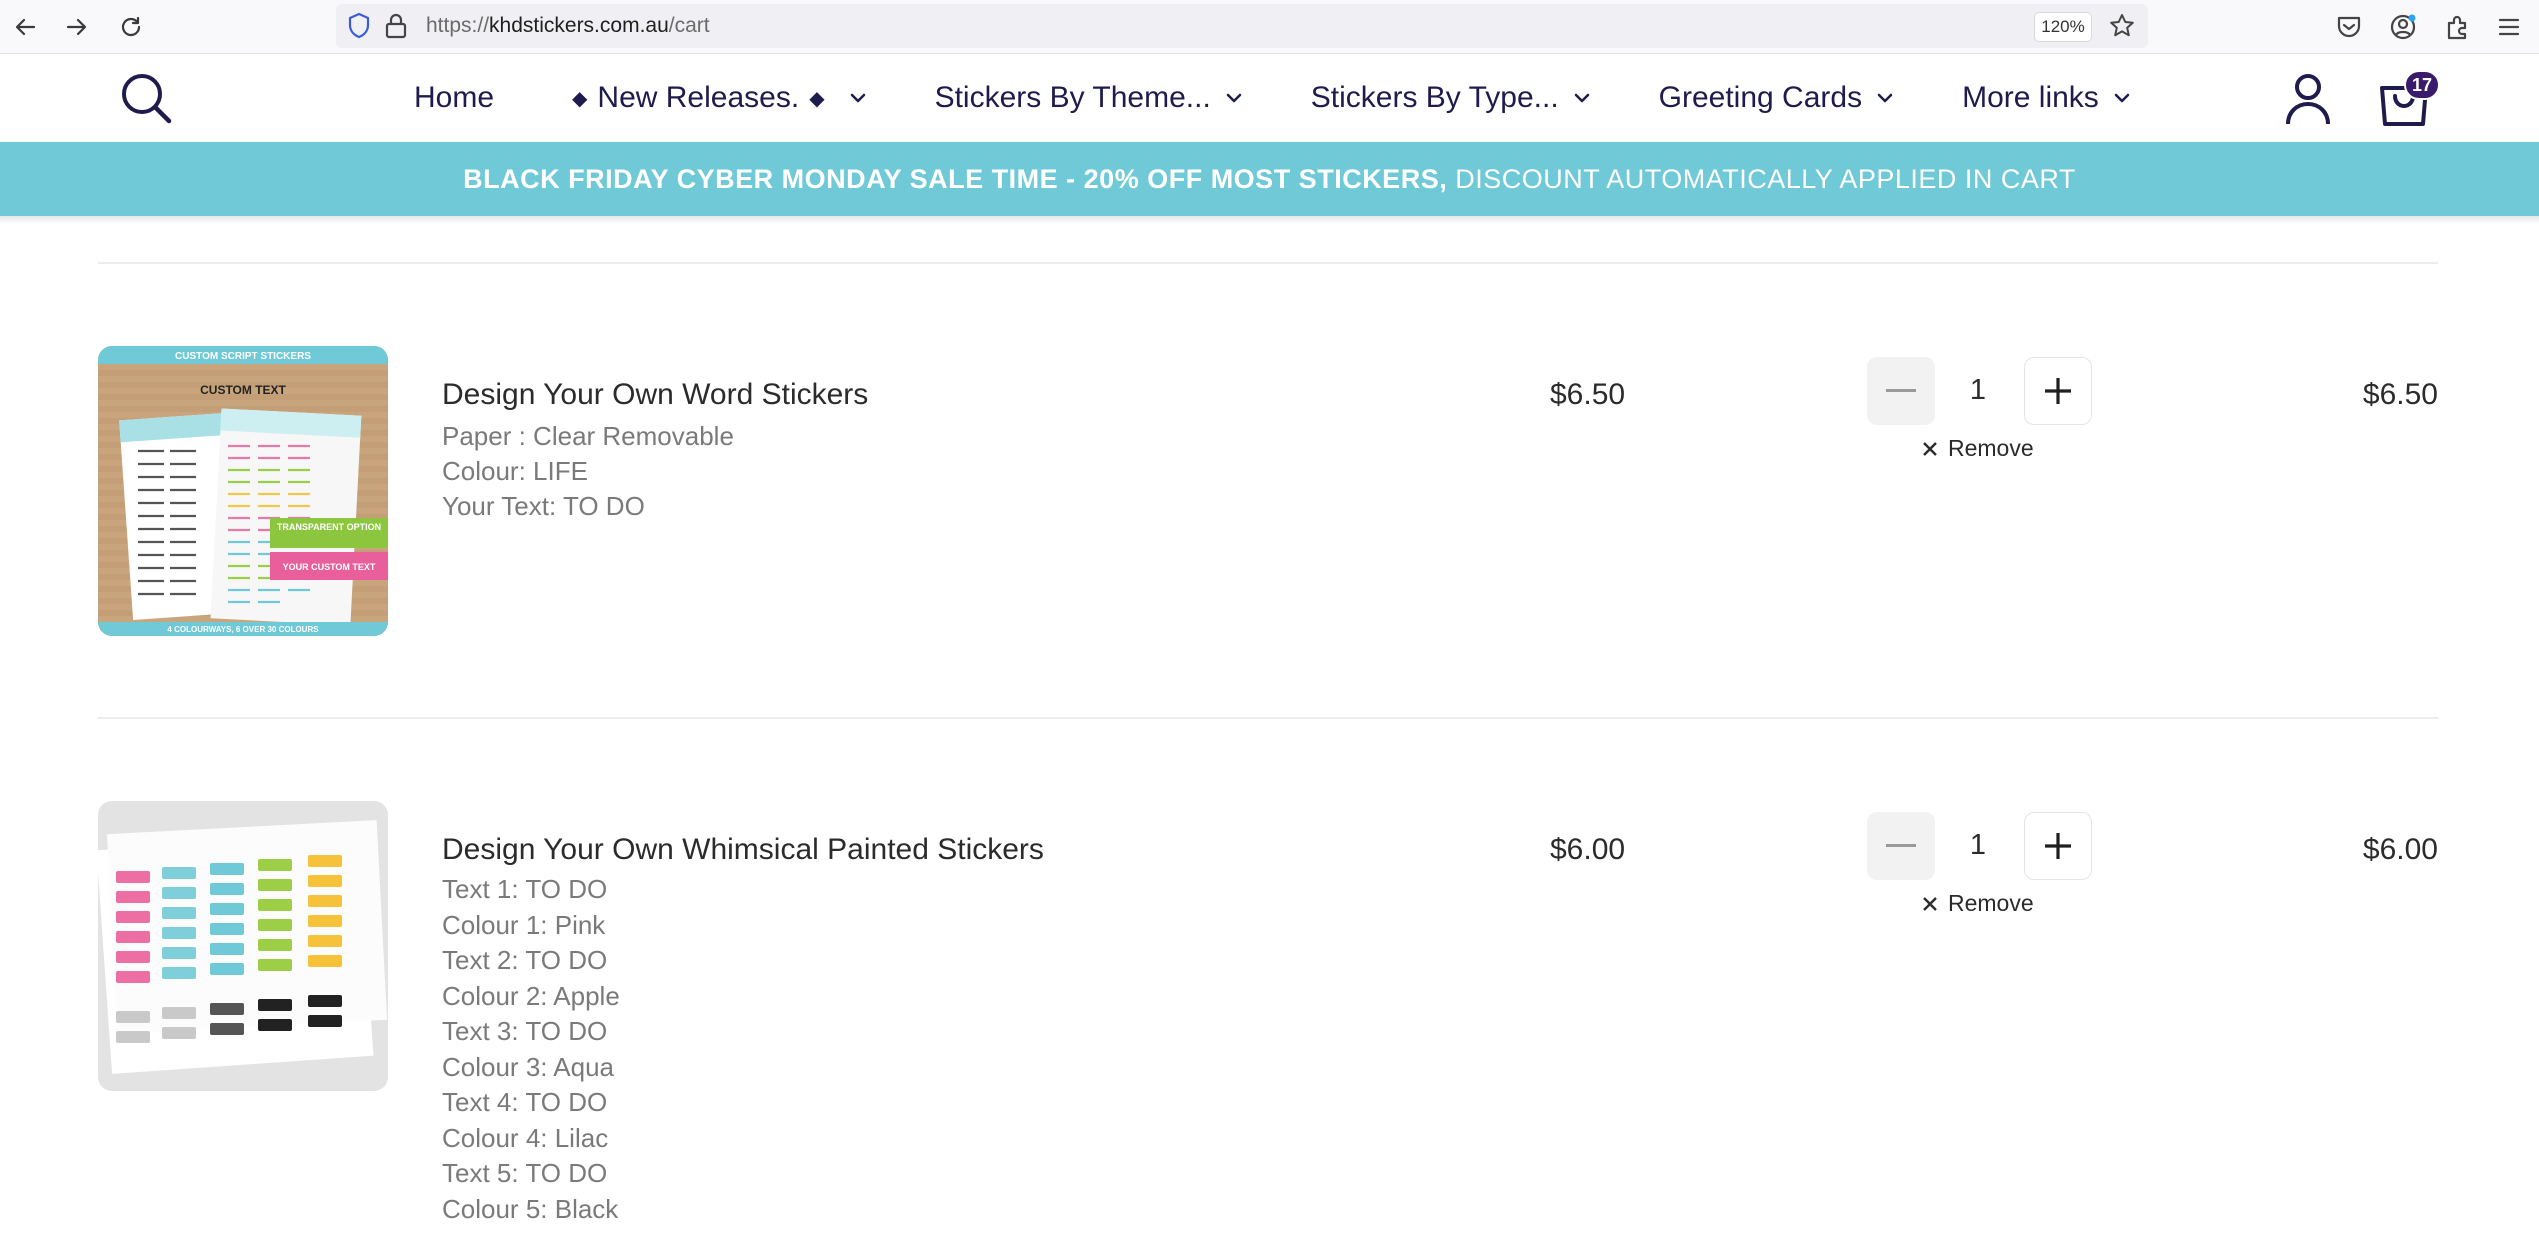 The width and height of the screenshot is (2539, 1233). What do you see at coordinates (525, 1173) in the screenshot?
I see `product-option: Text 5: TO DO` at bounding box center [525, 1173].